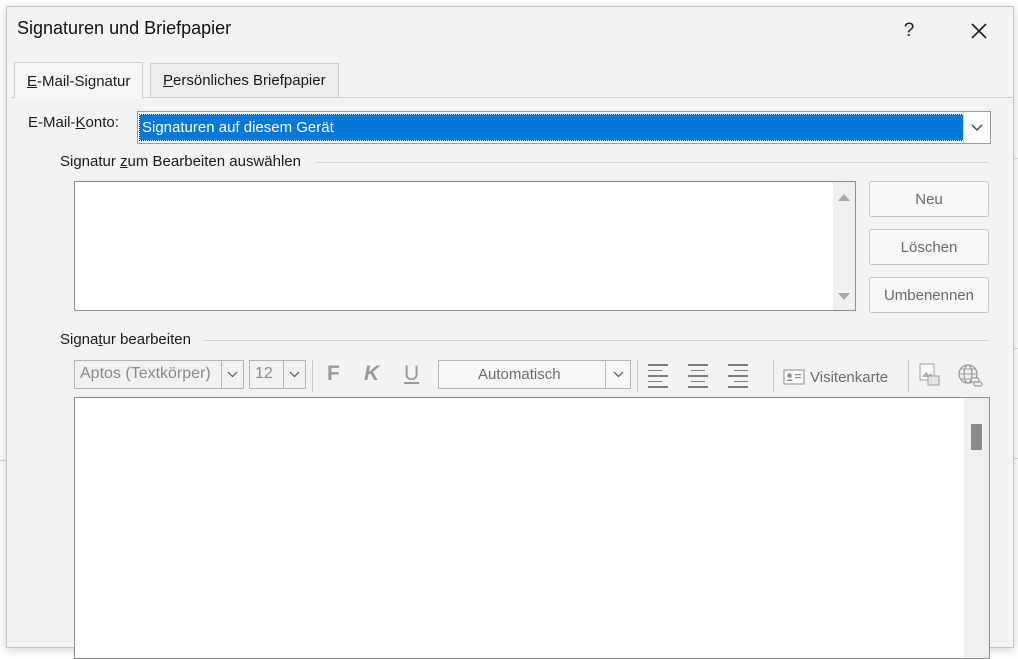  I want to click on new-button: Neu, so click(929, 199).